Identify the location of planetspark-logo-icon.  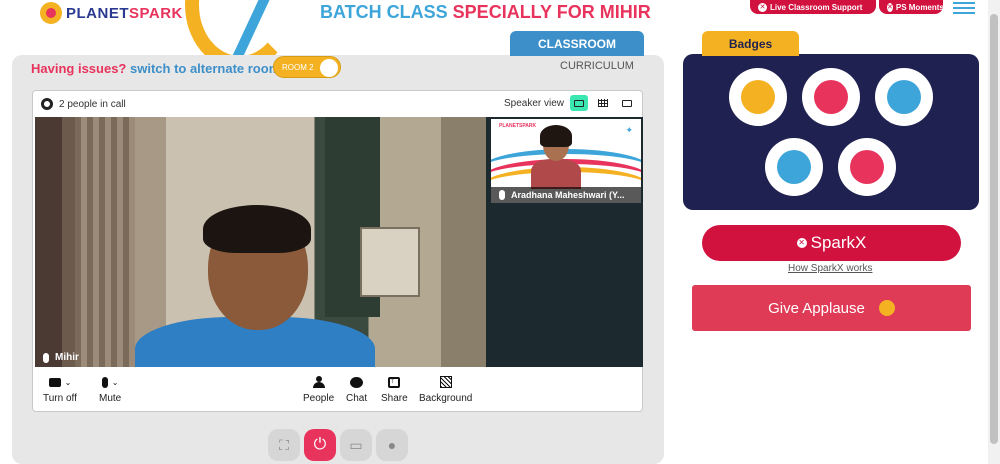
(51, 13).